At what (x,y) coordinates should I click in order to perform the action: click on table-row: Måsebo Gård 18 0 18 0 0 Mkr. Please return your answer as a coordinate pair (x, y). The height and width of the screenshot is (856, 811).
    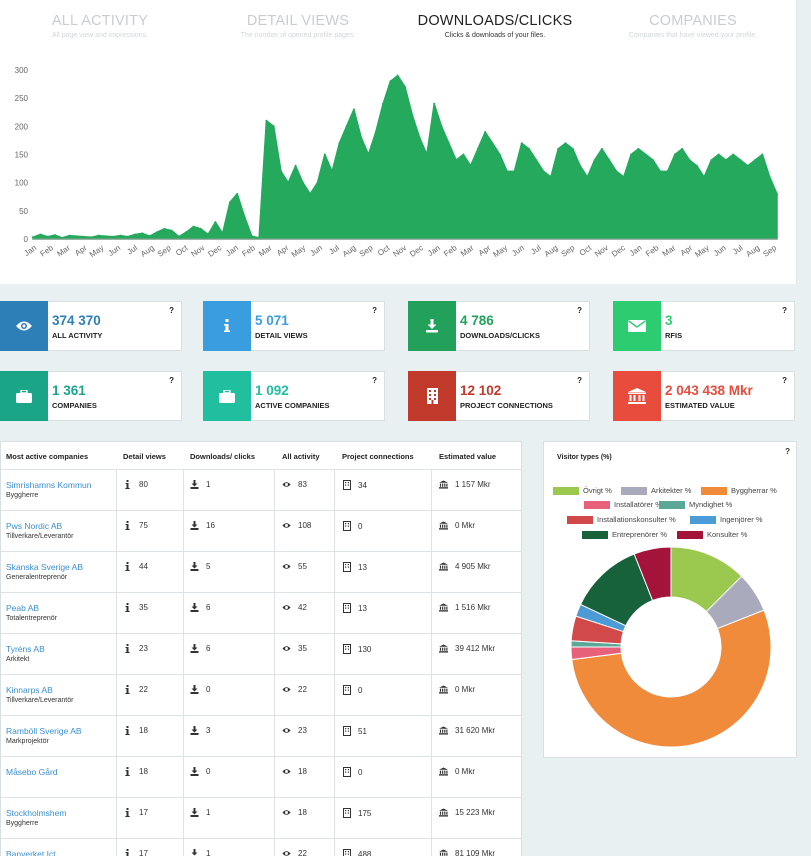
    Looking at the image, I should click on (261, 777).